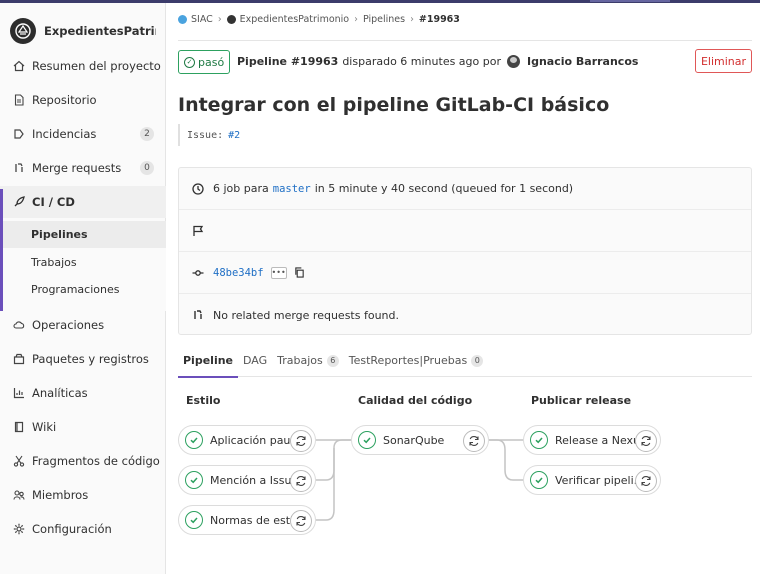 Image resolution: width=760 pixels, height=574 pixels. What do you see at coordinates (414, 440) in the screenshot?
I see `job-name: SonarQube` at bounding box center [414, 440].